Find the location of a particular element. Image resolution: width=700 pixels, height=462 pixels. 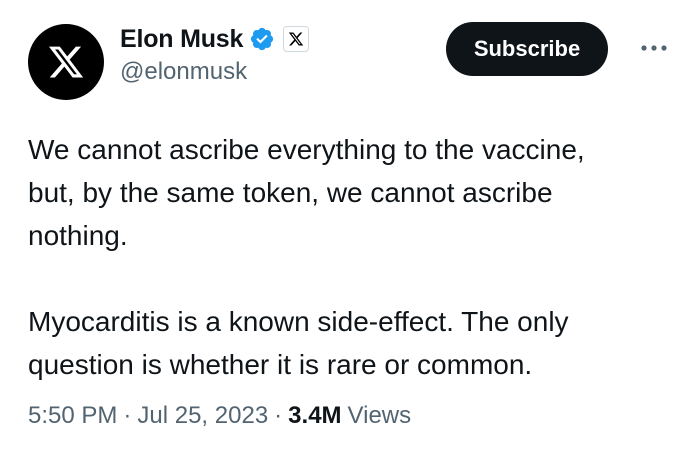

subscribe-button: Subscribe is located at coordinates (527, 49).